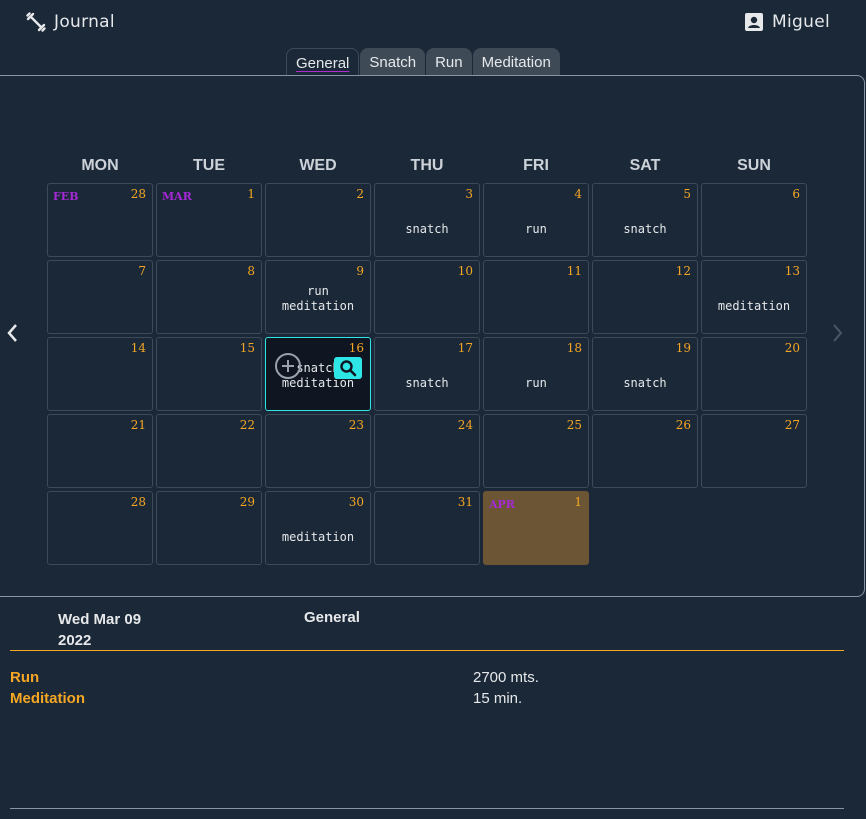 The width and height of the screenshot is (866, 819). Describe the element at coordinates (251, 271) in the screenshot. I see `day-number: 8` at that location.